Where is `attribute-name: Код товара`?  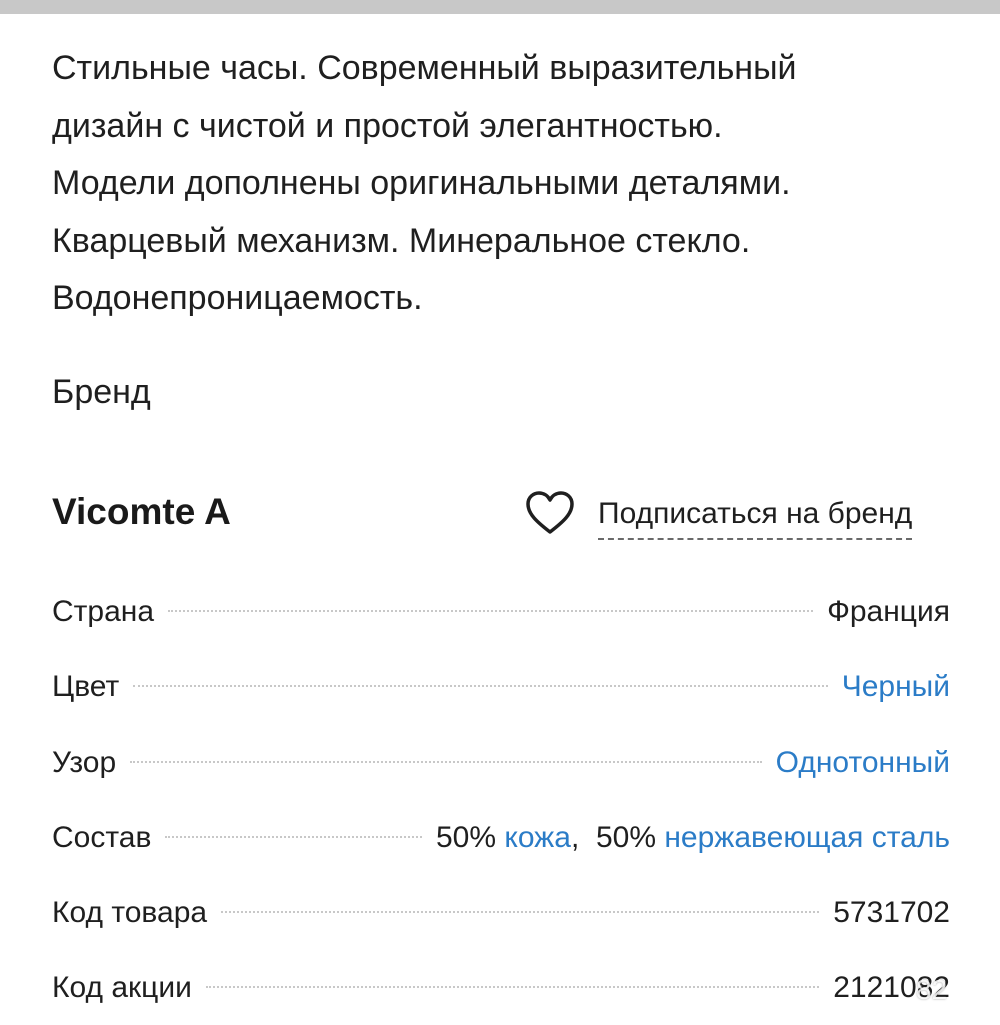
attribute-name: Код товара is located at coordinates (130, 913).